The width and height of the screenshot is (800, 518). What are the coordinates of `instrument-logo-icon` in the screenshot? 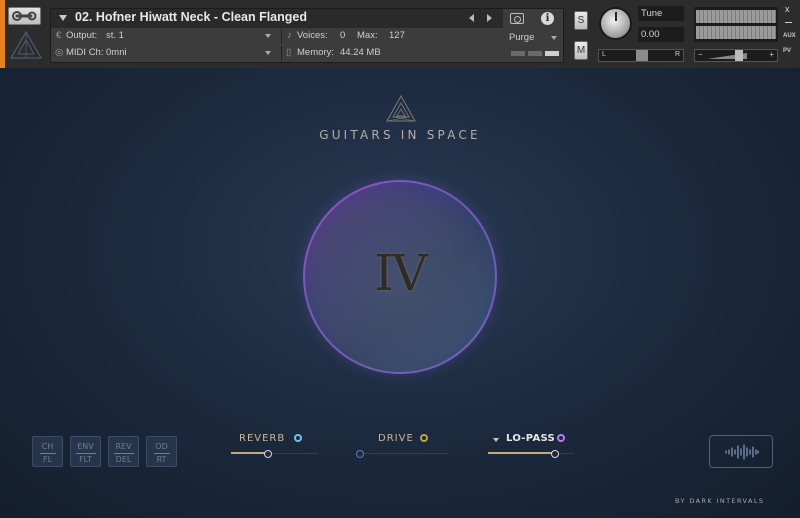 It's located at (26, 44).